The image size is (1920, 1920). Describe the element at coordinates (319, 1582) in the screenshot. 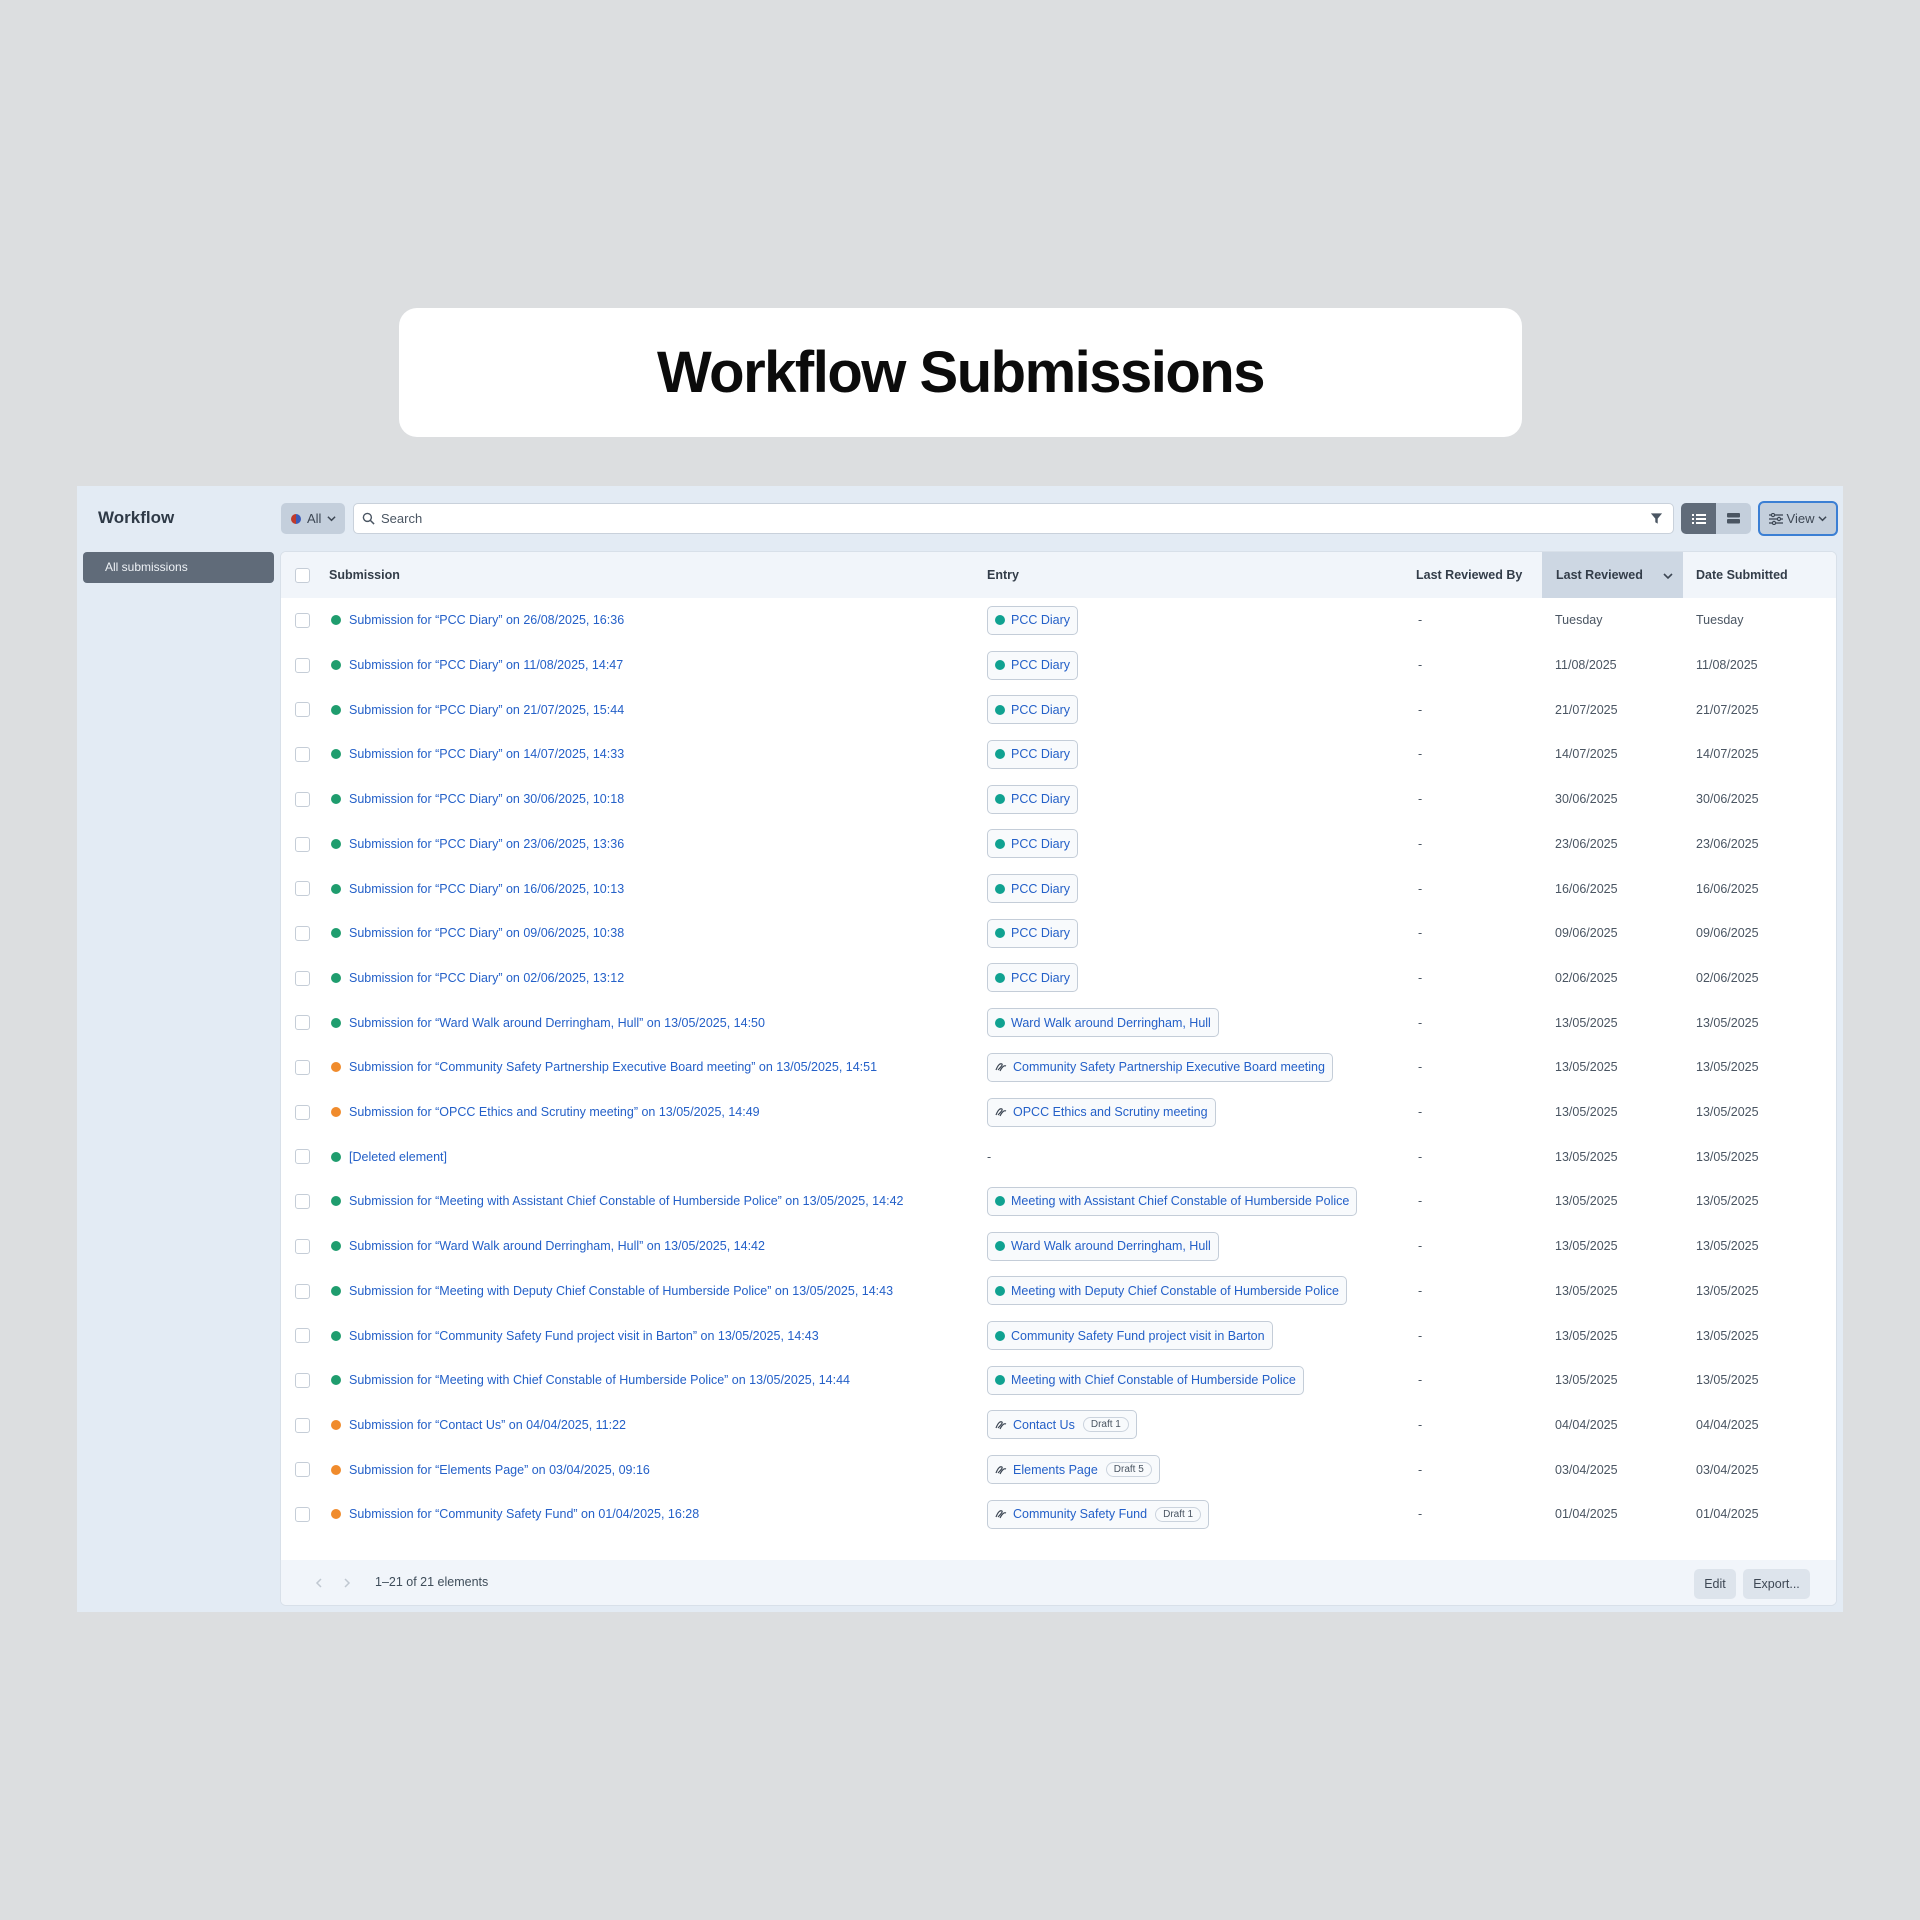

I see `chevron-left-icon` at that location.